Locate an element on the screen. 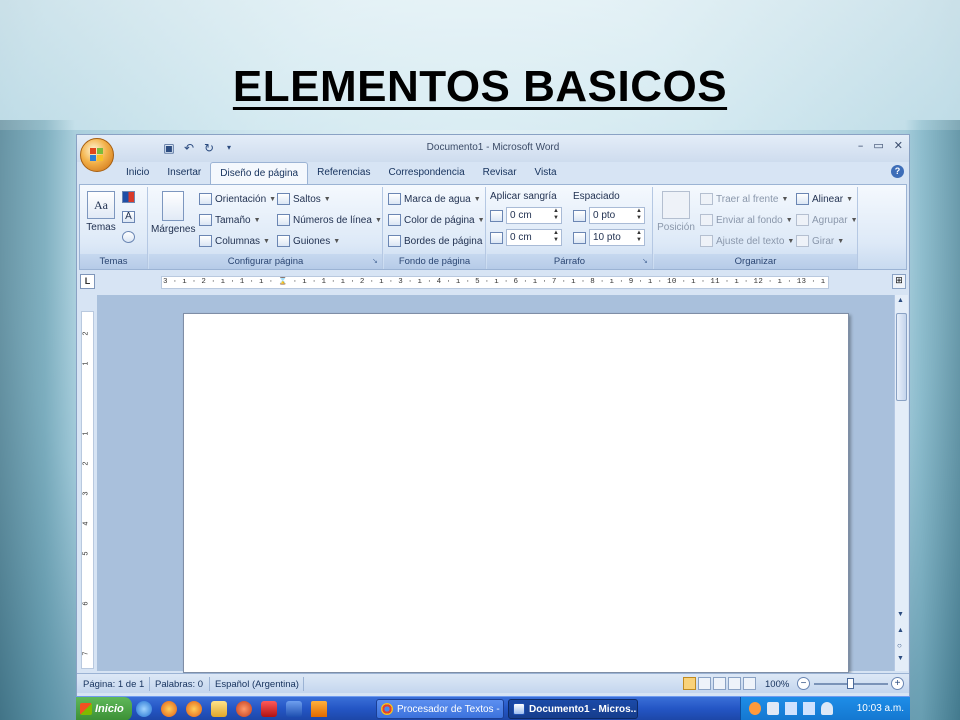 The height and width of the screenshot is (720, 960). folder-icon is located at coordinates (219, 709).